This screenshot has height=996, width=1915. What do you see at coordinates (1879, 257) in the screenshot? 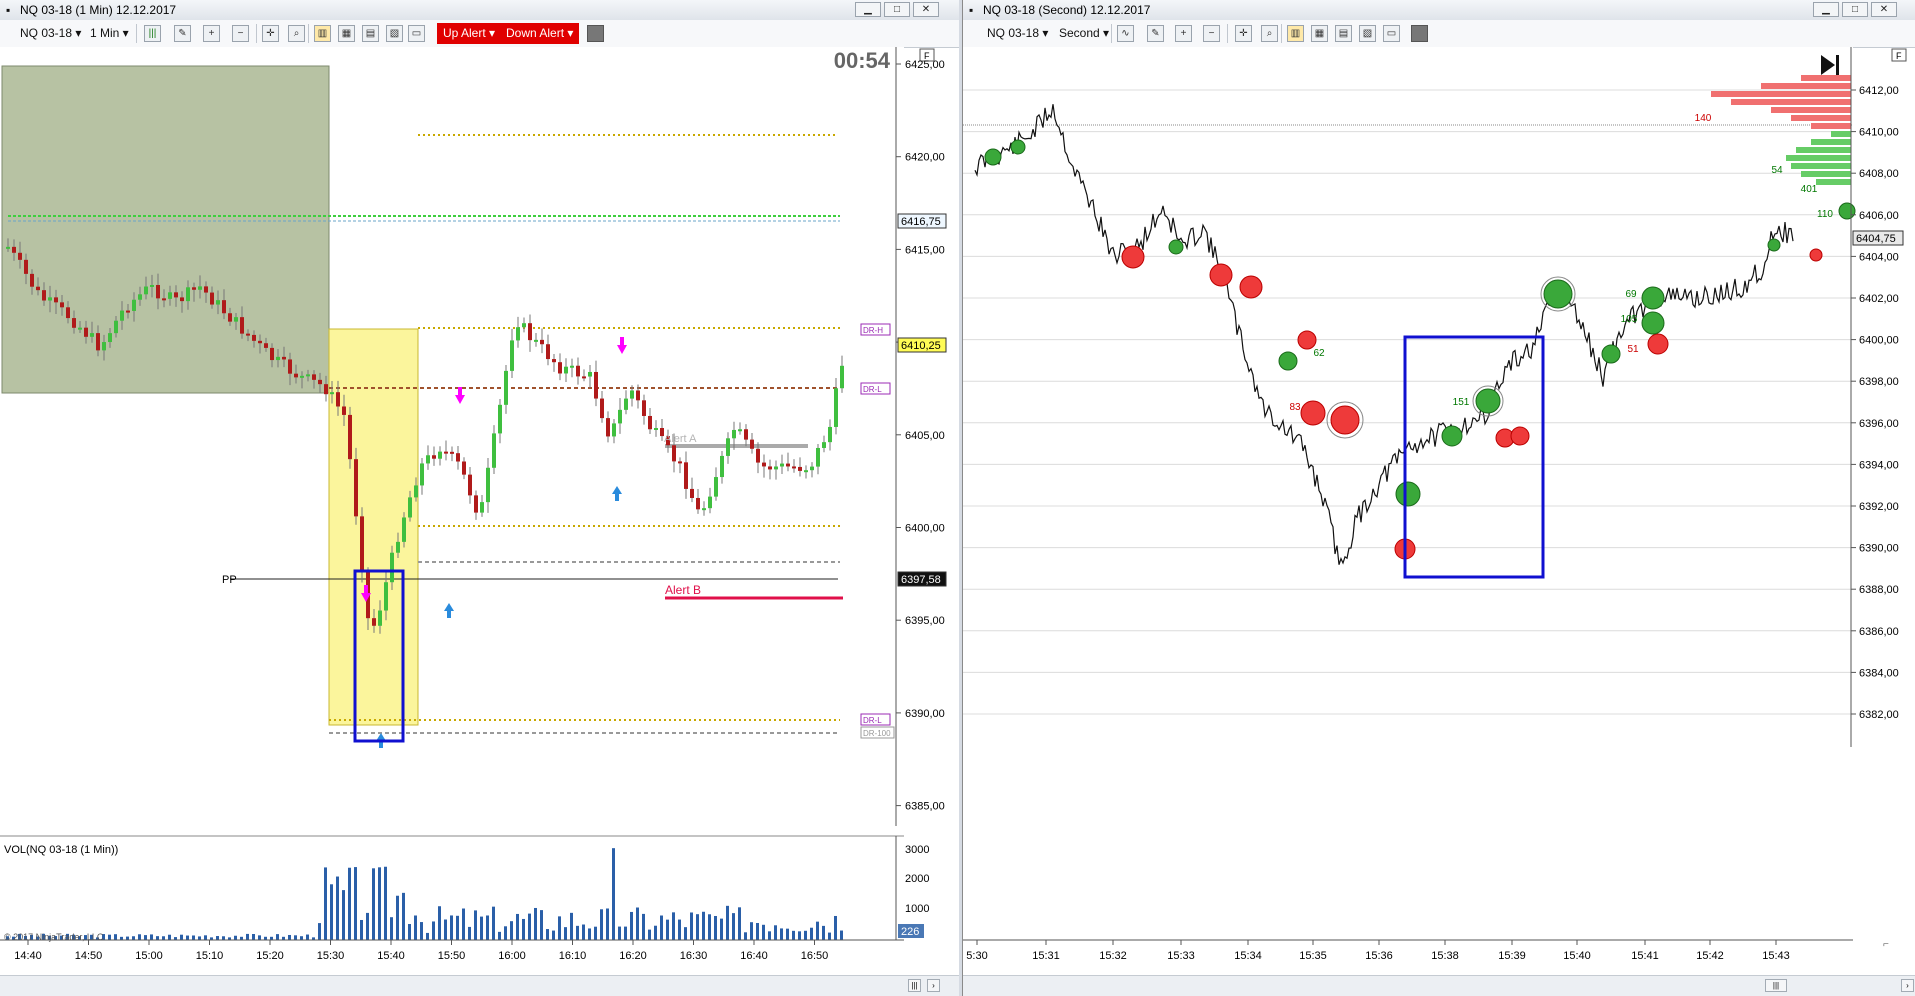
I see `price-tick-label-right: 6404,00` at bounding box center [1879, 257].